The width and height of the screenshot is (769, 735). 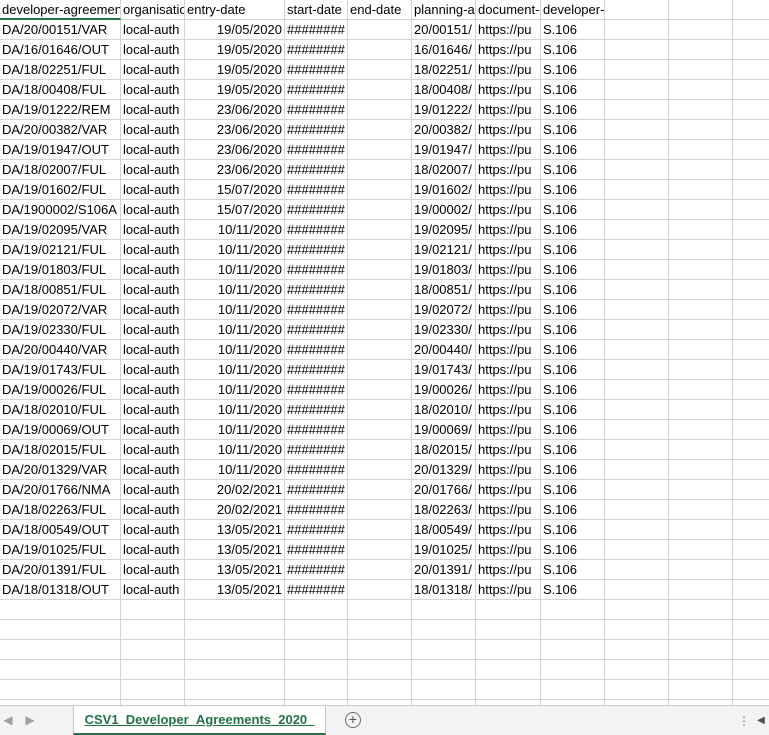 What do you see at coordinates (235, 470) in the screenshot?
I see `cell-entry-date: 10/11/2020` at bounding box center [235, 470].